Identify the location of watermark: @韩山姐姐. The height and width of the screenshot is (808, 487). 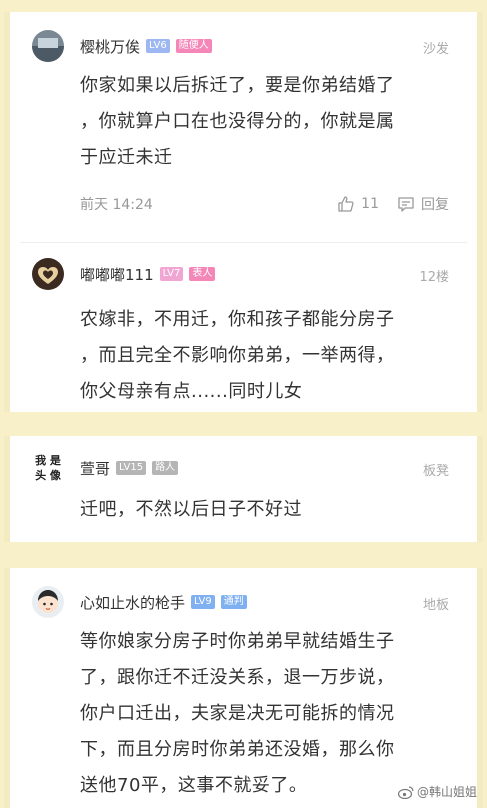
(437, 791).